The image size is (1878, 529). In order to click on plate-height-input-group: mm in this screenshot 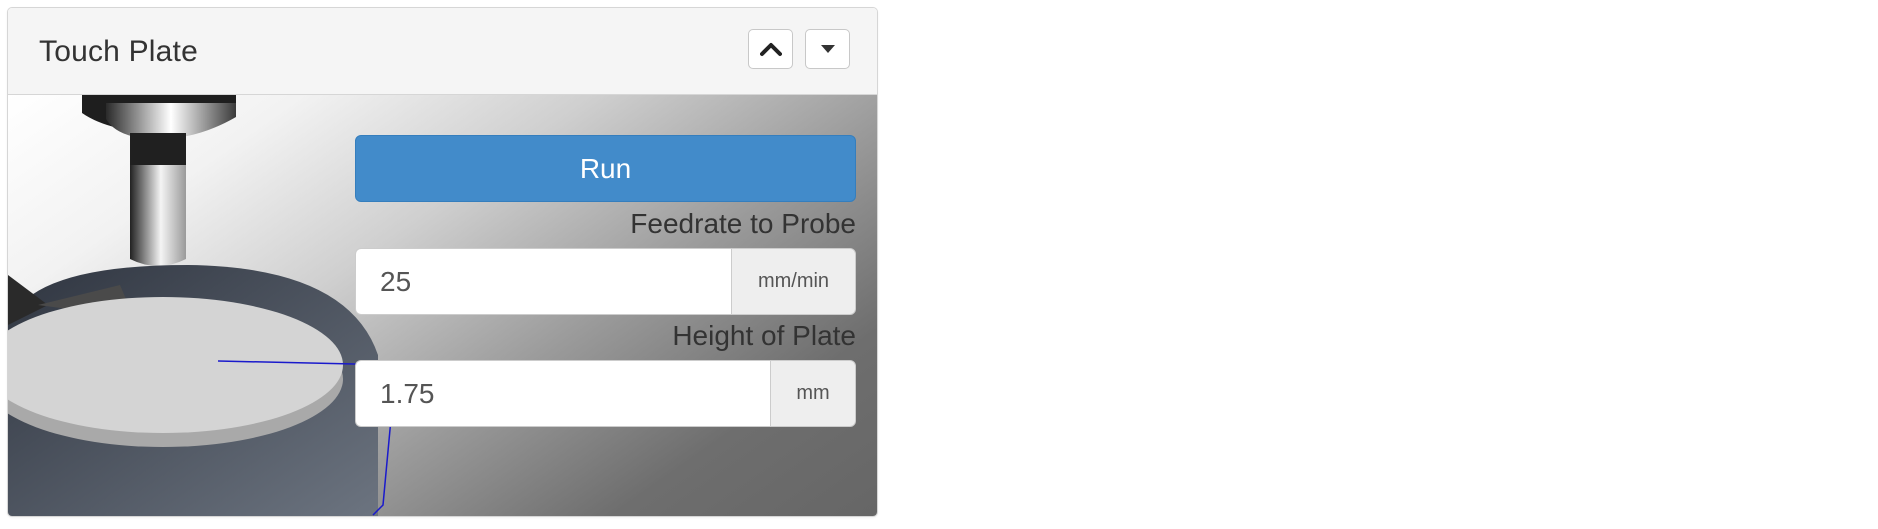, I will do `click(605, 393)`.